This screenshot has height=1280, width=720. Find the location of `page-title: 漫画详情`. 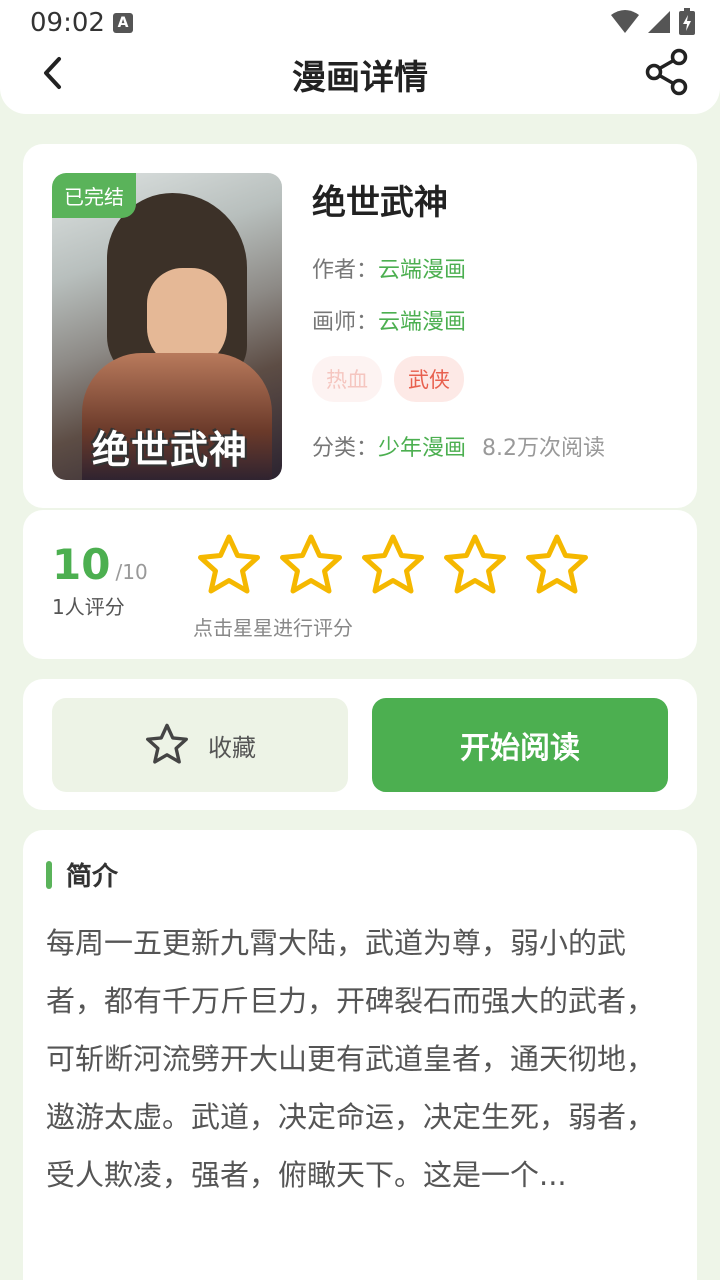

page-title: 漫画详情 is located at coordinates (360, 78).